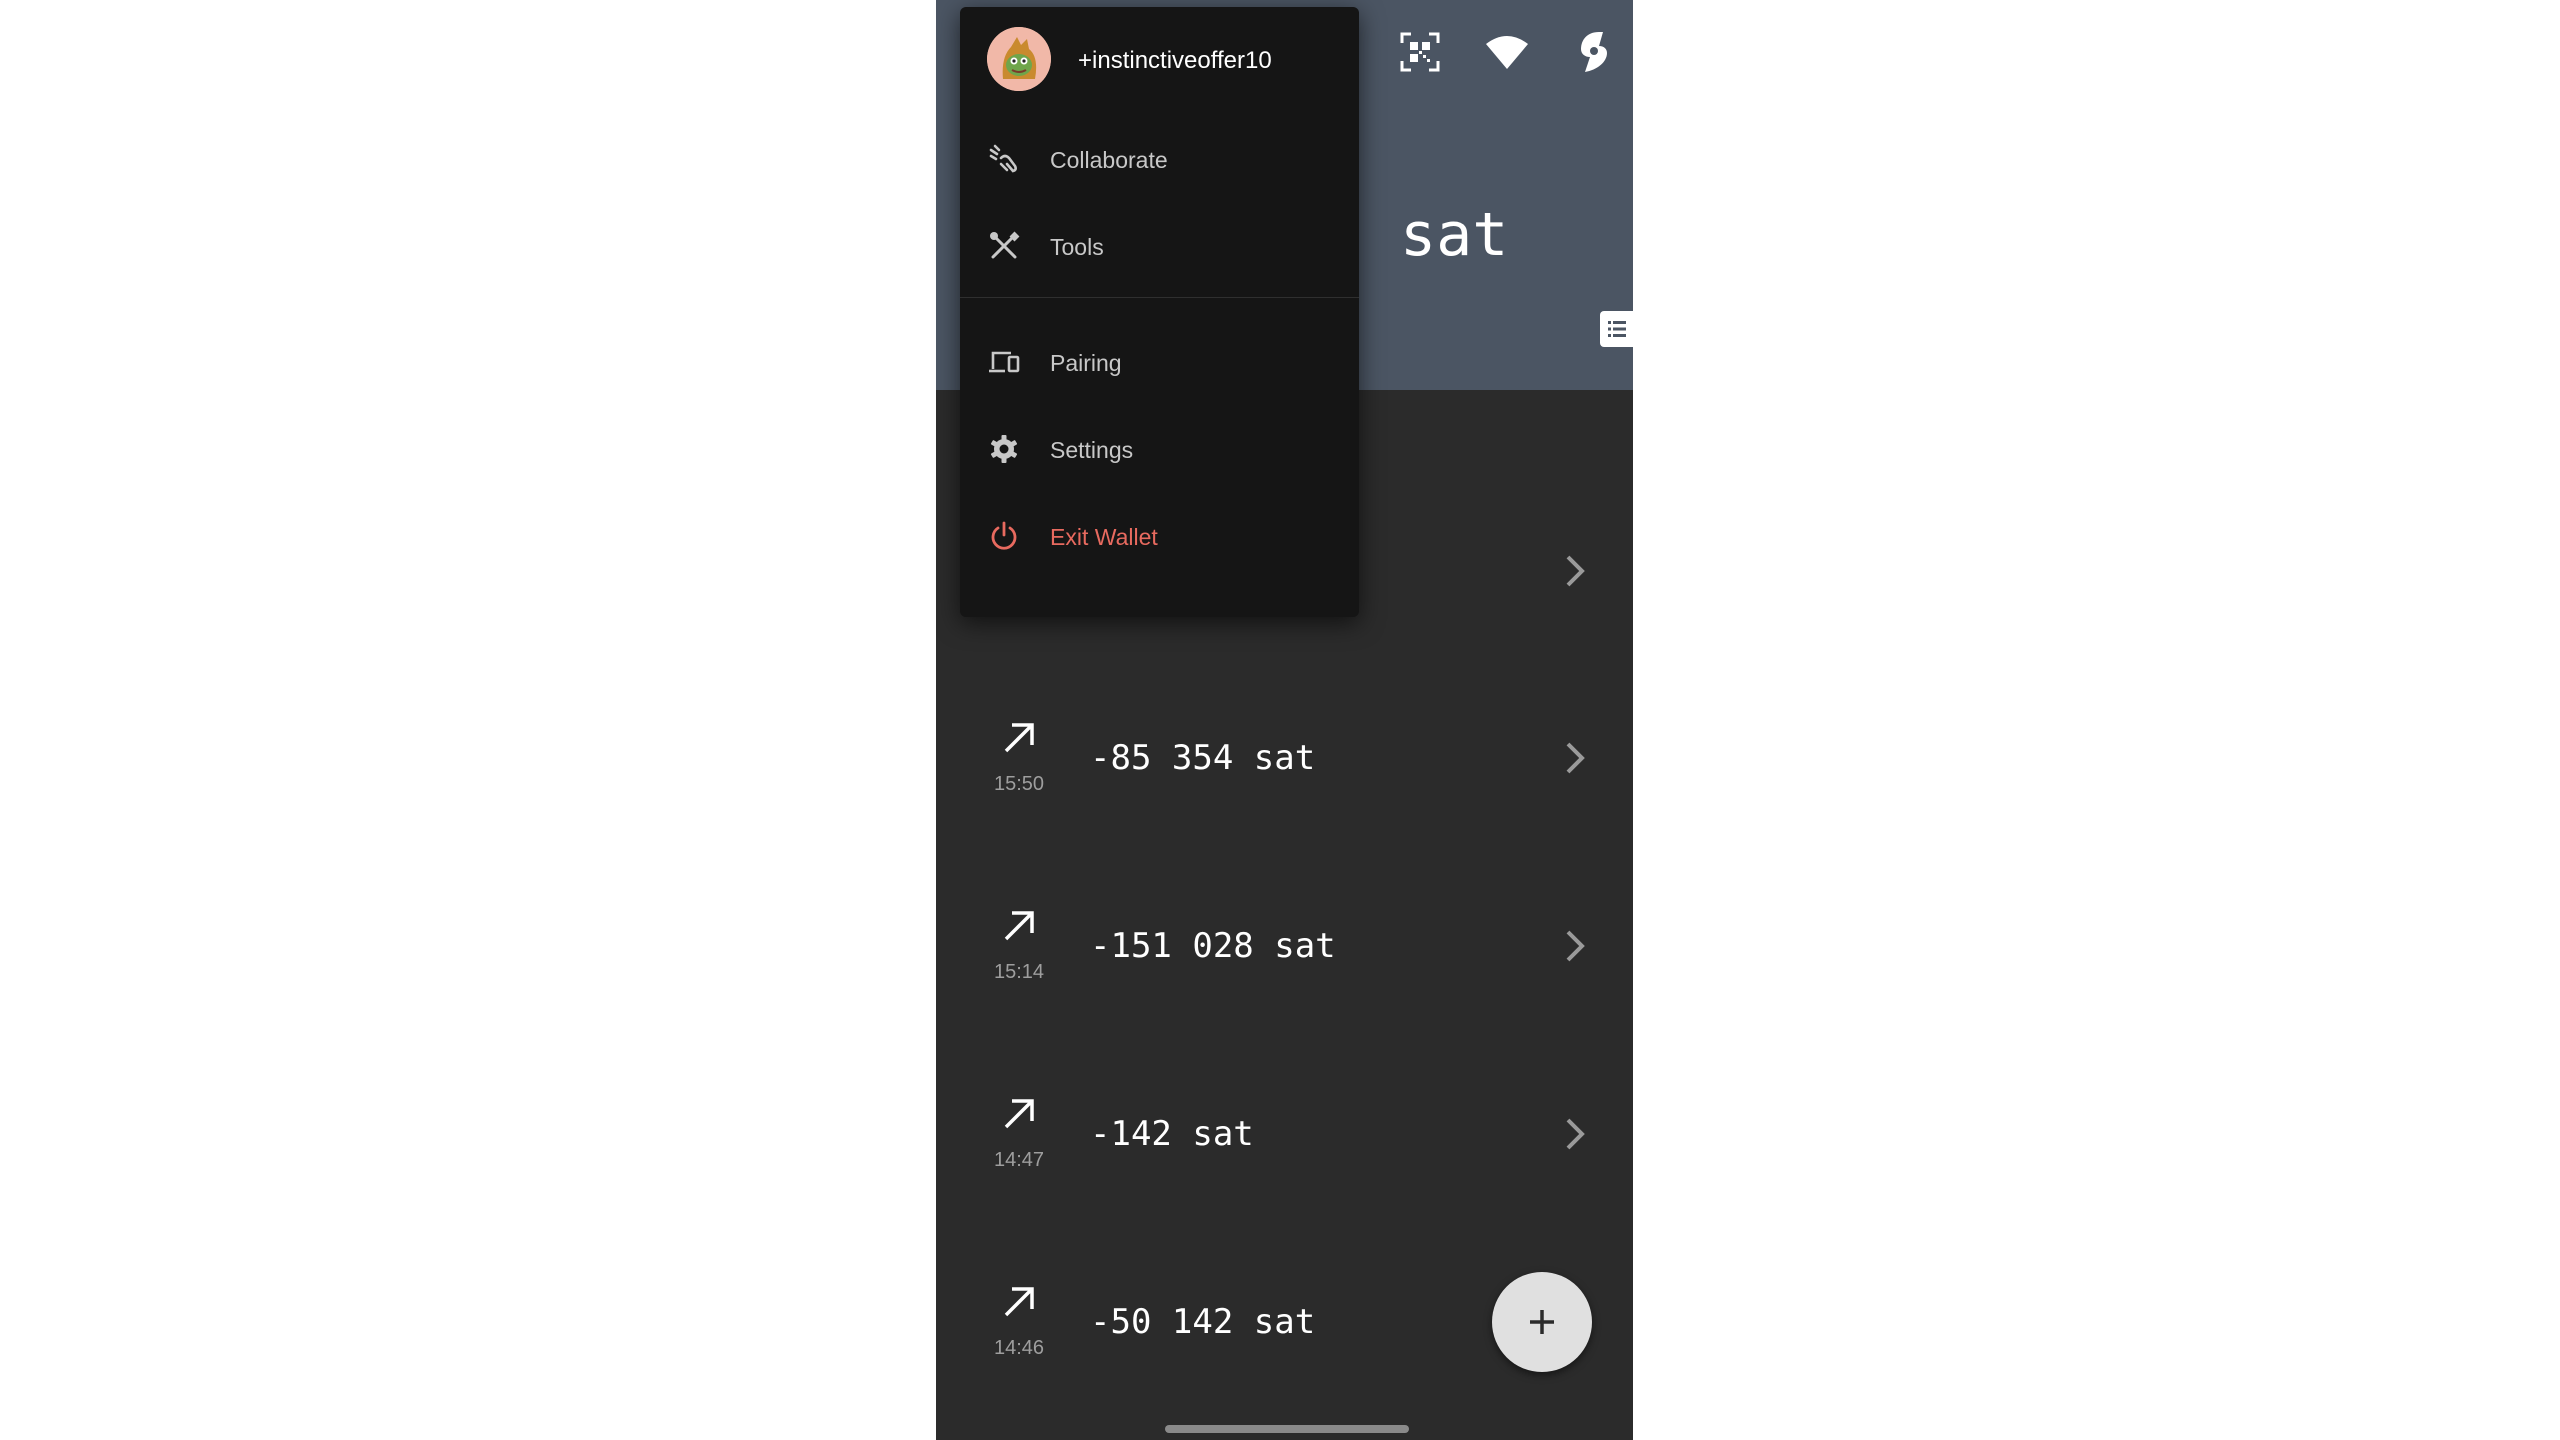  Describe the element at coordinates (1507, 52) in the screenshot. I see `wifi-icon` at that location.